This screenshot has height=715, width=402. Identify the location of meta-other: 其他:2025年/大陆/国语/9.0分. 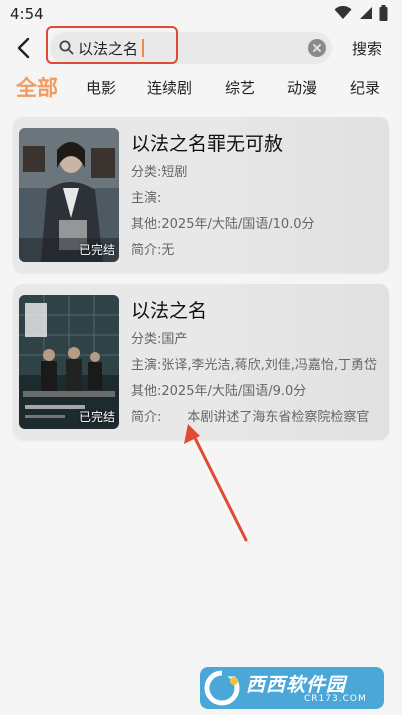
(257, 389).